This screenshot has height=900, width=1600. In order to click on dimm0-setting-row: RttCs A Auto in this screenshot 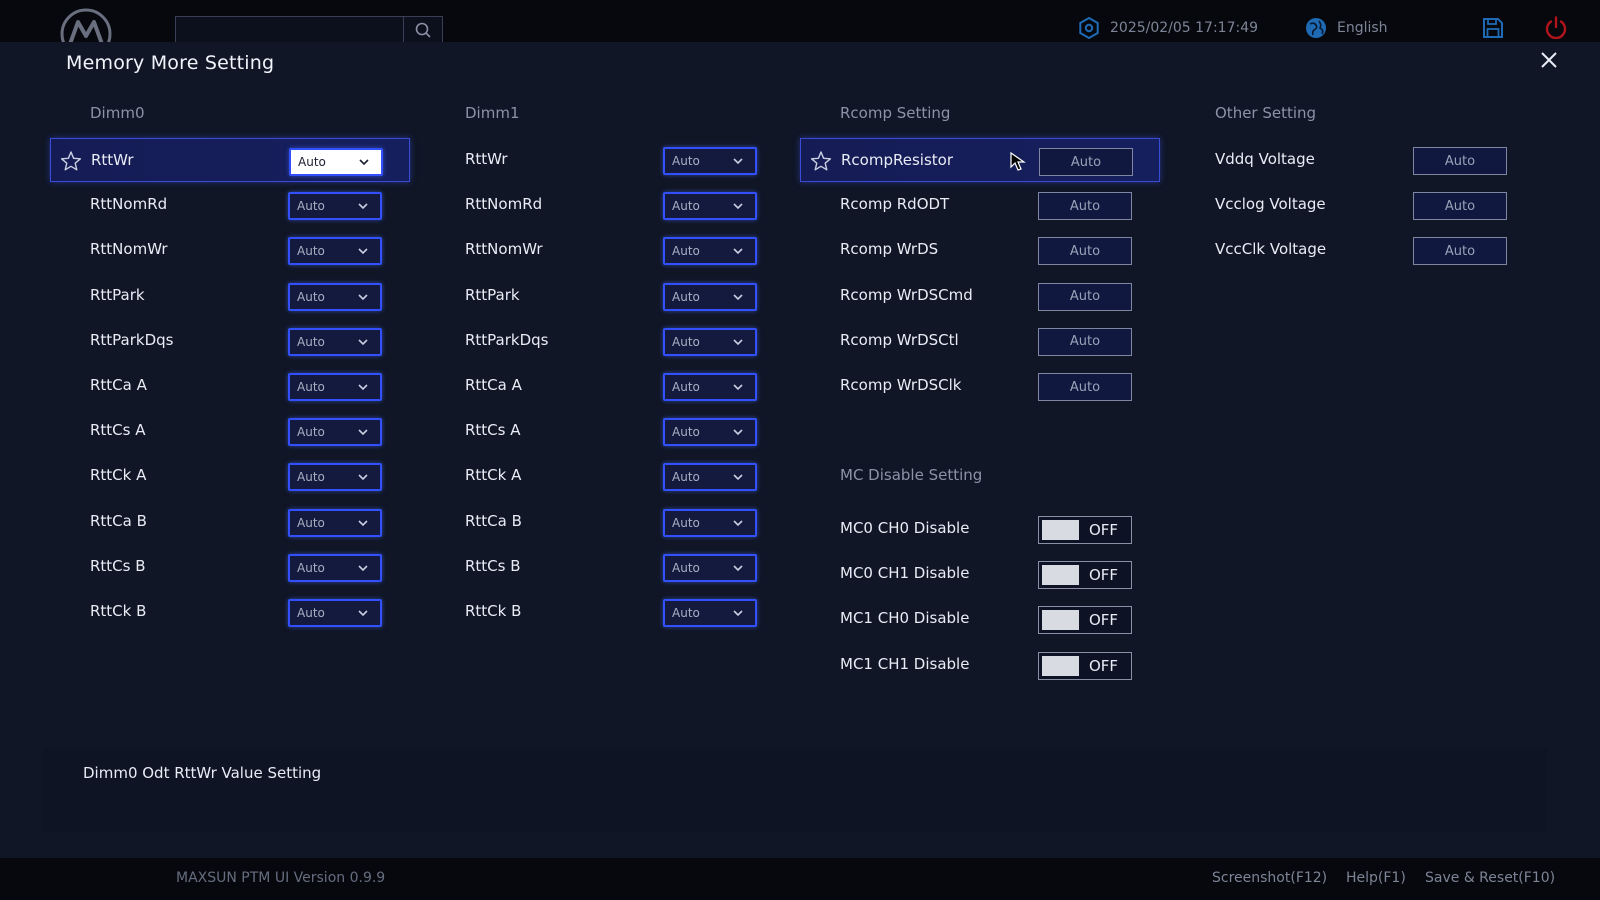, I will do `click(230, 431)`.